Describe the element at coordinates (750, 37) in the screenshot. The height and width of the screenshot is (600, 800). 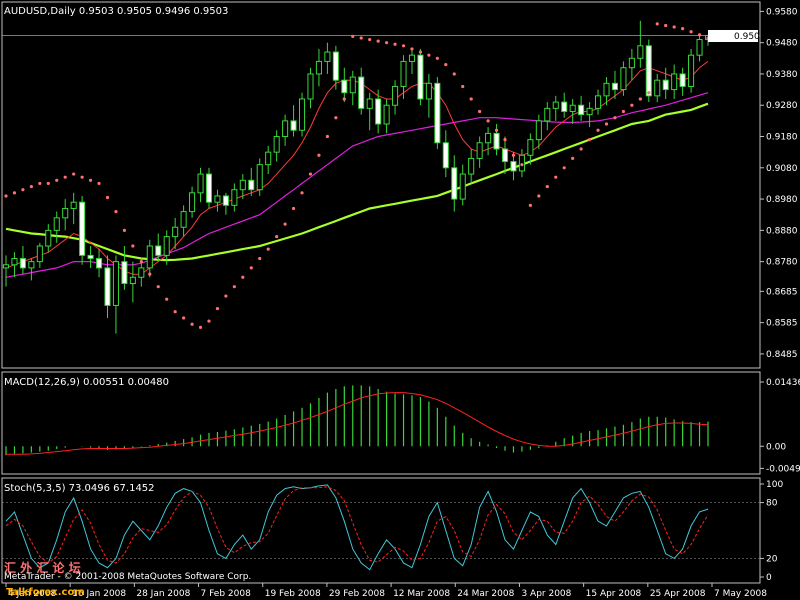
I see `current-price-label: 0.9503` at that location.